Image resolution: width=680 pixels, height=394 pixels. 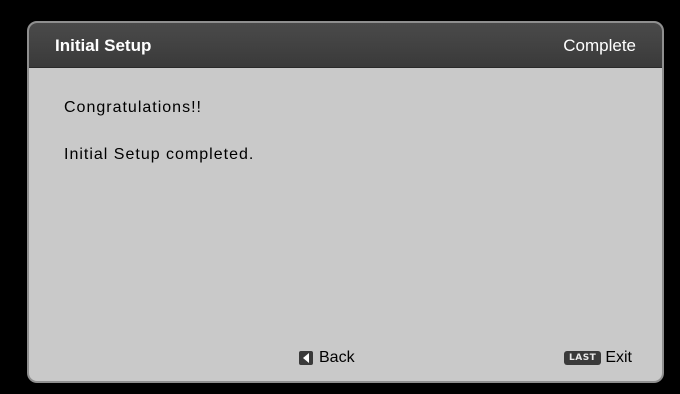 I want to click on setup-completed-message: Initial Setup completed., so click(x=159, y=154).